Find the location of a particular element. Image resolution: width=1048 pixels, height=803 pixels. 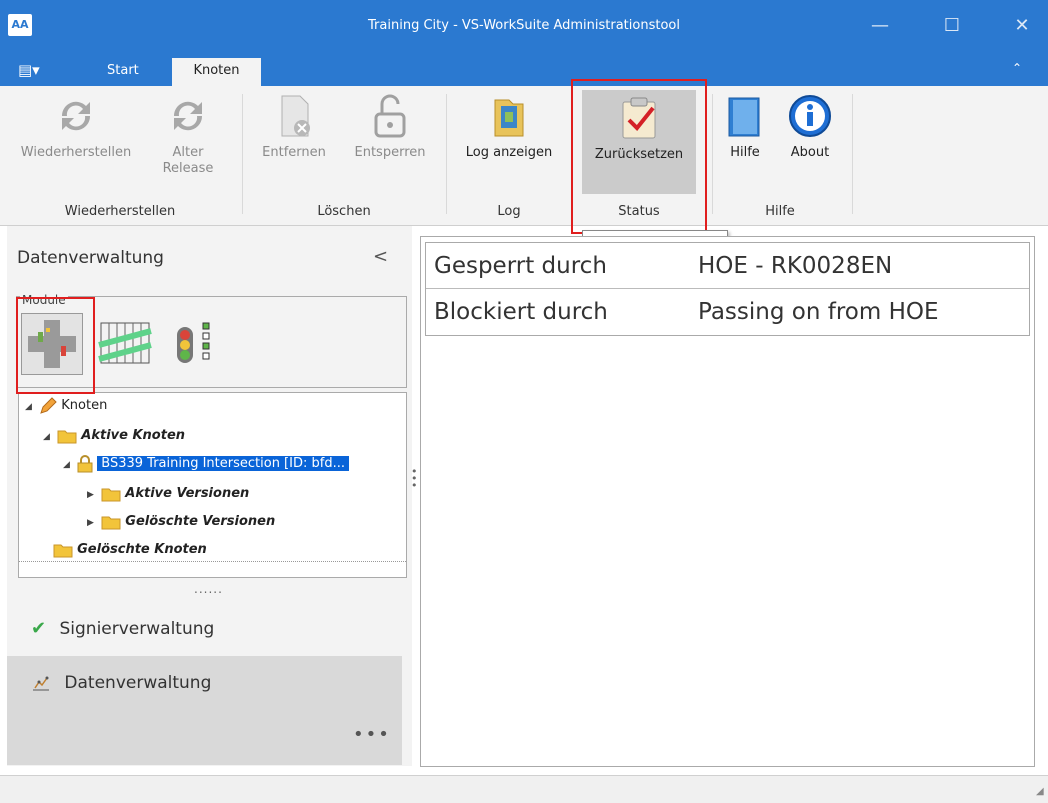

vertical-splitter: • • • is located at coordinates (414, 488).